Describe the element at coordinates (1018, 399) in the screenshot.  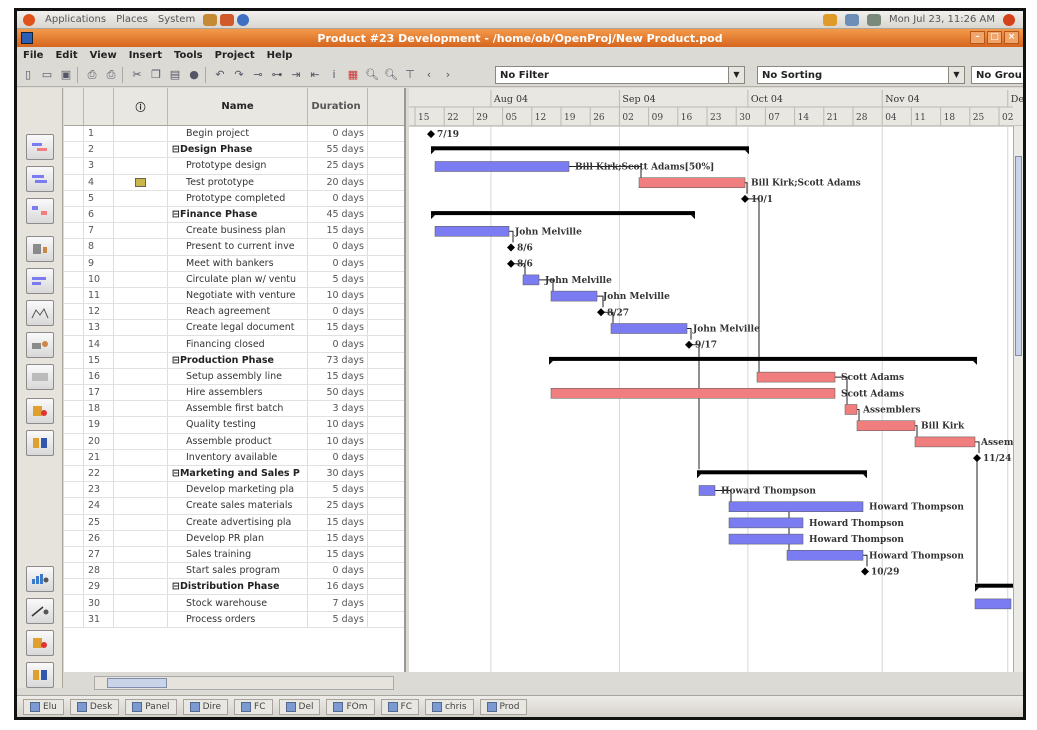
I see `gantt-vertical-scrollbar` at that location.